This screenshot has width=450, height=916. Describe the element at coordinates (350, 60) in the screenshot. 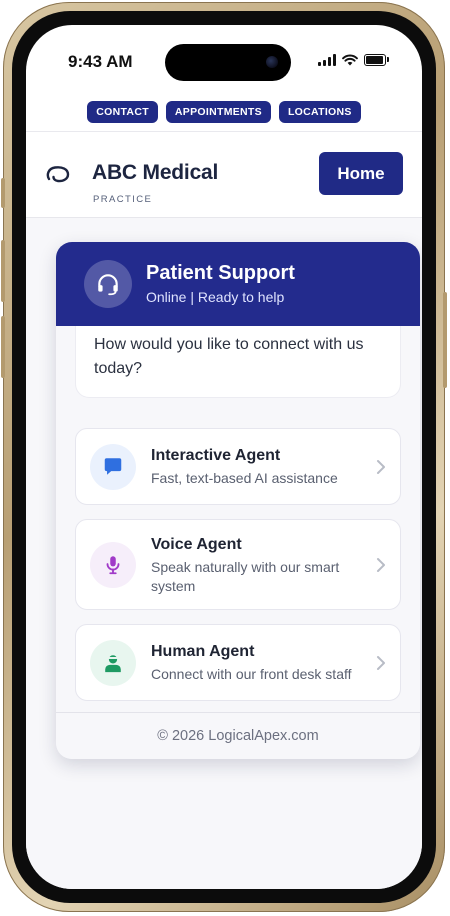

I see `wifi-icon` at that location.